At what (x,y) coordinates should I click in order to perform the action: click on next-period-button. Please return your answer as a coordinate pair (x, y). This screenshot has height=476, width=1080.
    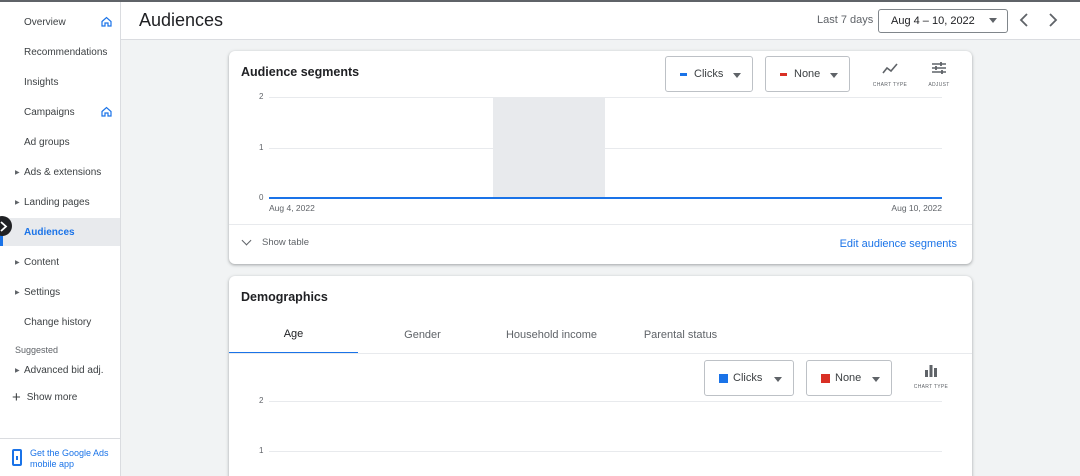
    Looking at the image, I should click on (1053, 20).